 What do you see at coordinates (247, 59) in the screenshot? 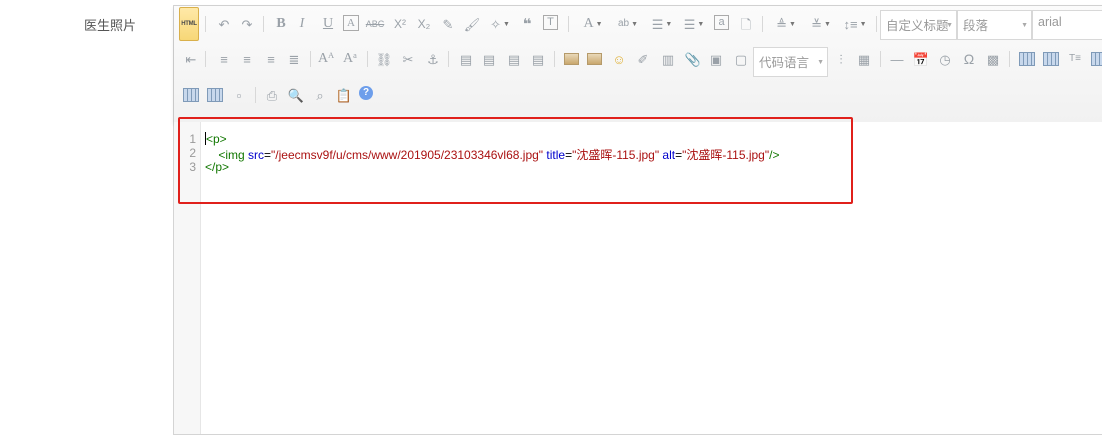
I see `align-center-icon: ≡` at bounding box center [247, 59].